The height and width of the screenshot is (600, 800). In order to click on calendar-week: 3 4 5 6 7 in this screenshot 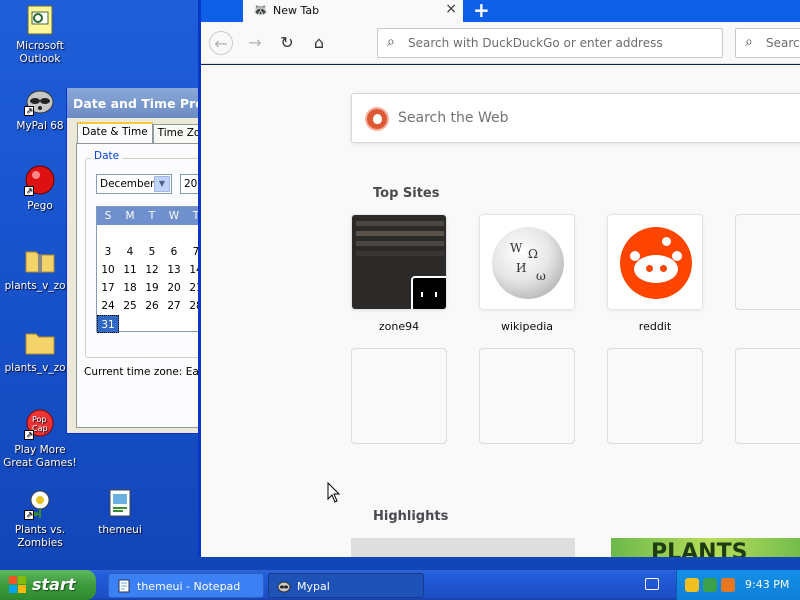, I will do `click(147, 252)`.